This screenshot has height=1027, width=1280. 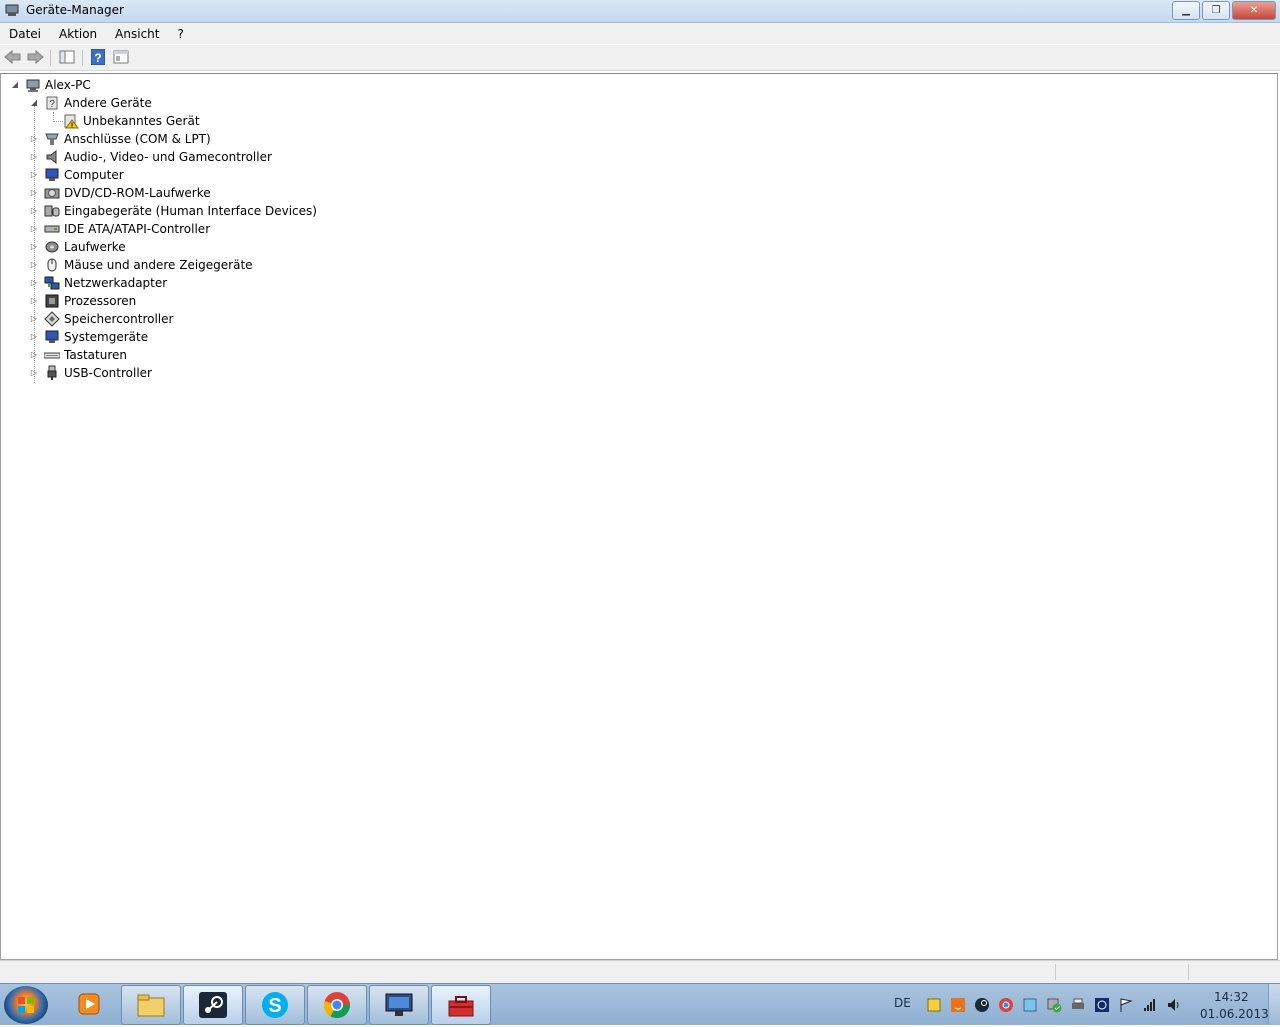 I want to click on properties-view-button, so click(x=121, y=57).